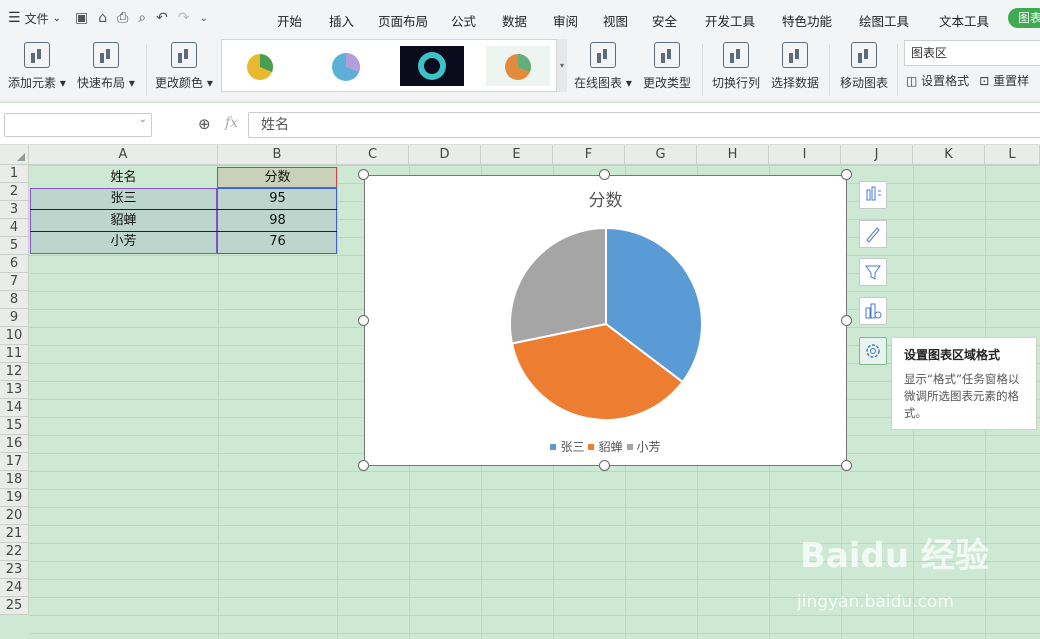 Image resolution: width=1040 pixels, height=639 pixels. Describe the element at coordinates (644, 125) in the screenshot. I see `formula-input: 姓名` at that location.